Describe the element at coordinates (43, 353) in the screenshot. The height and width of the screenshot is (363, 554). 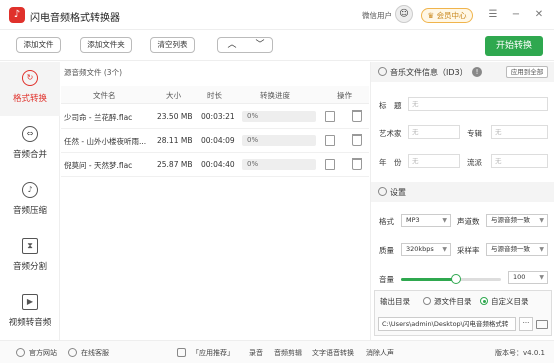
I see `official-website-link: 官方网站` at that location.